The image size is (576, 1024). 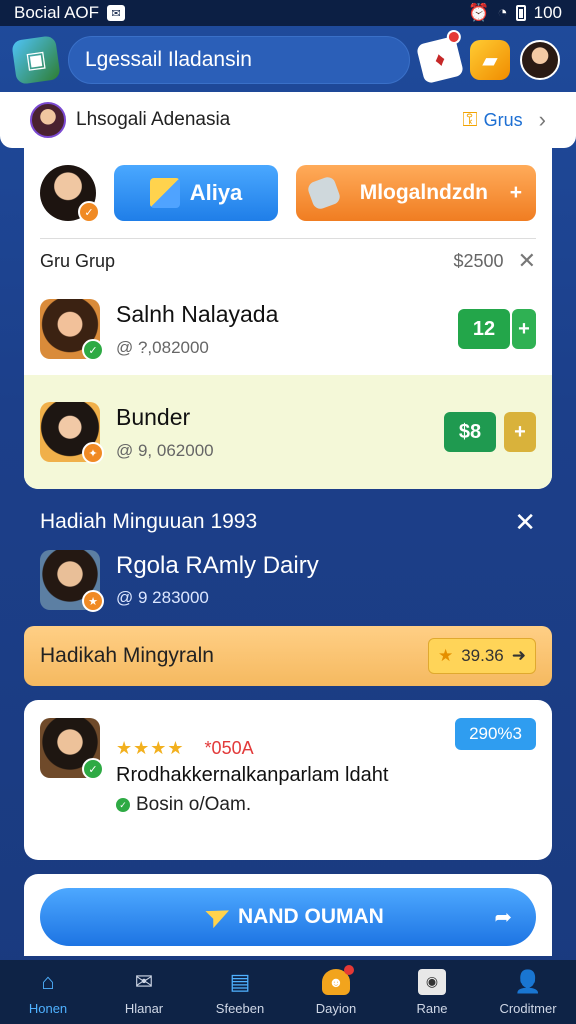 What do you see at coordinates (150, 747) in the screenshot?
I see `rating-stars: ★★★★` at bounding box center [150, 747].